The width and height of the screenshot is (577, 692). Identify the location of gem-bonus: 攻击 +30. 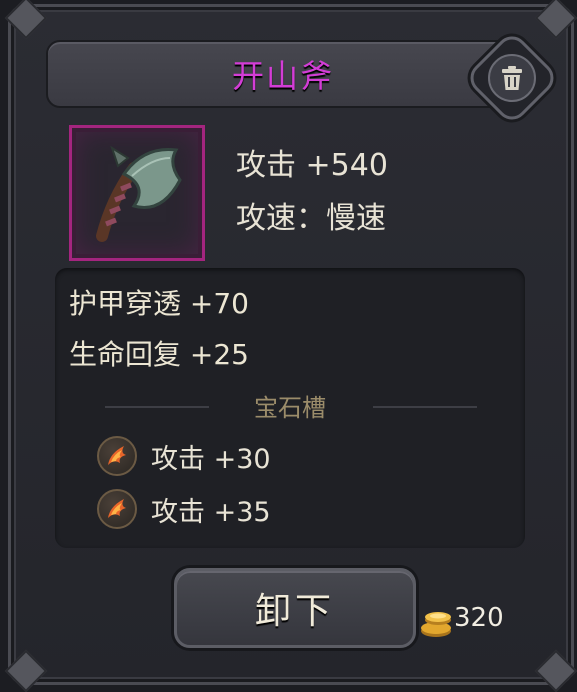
(211, 459).